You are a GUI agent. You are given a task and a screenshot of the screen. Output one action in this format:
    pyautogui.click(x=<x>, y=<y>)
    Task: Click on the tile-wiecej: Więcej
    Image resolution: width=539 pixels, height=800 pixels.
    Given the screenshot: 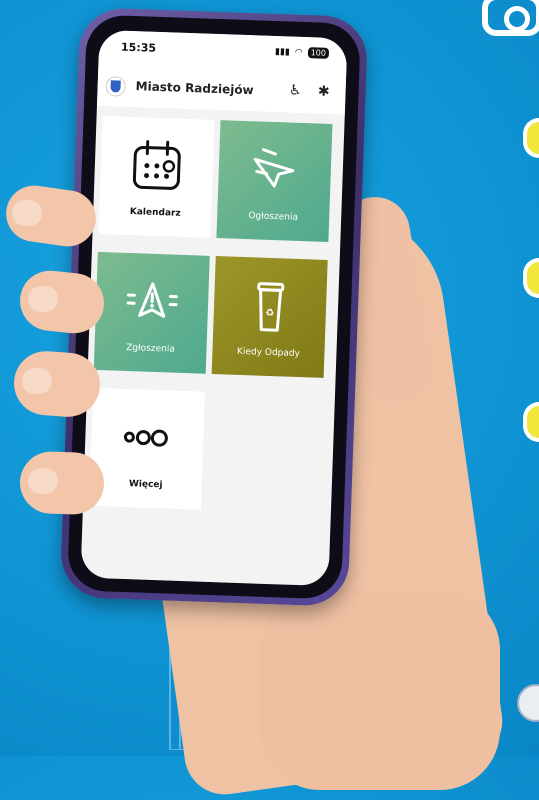 What is the action you would take?
    pyautogui.click(x=147, y=449)
    